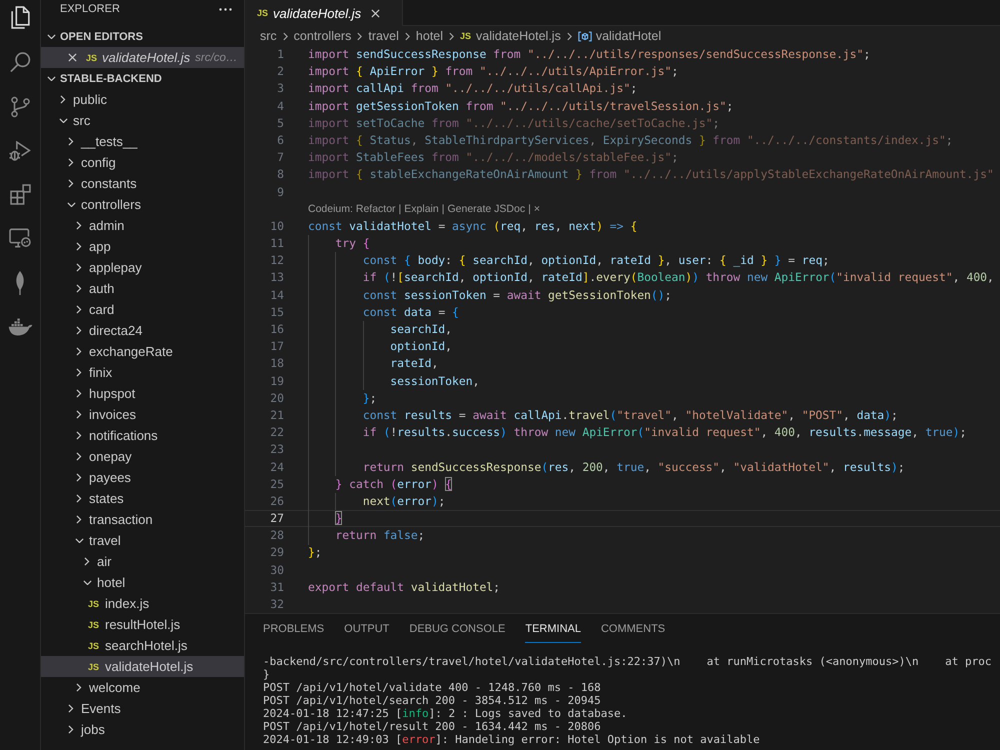 The image size is (1000, 750). Describe the element at coordinates (627, 661) in the screenshot. I see `terminal-line: -backend/src/controllers/travel/hotel/validateHotel.js:22:37)\n at runMicrotasks (<anonymous>)\n at proc` at that location.